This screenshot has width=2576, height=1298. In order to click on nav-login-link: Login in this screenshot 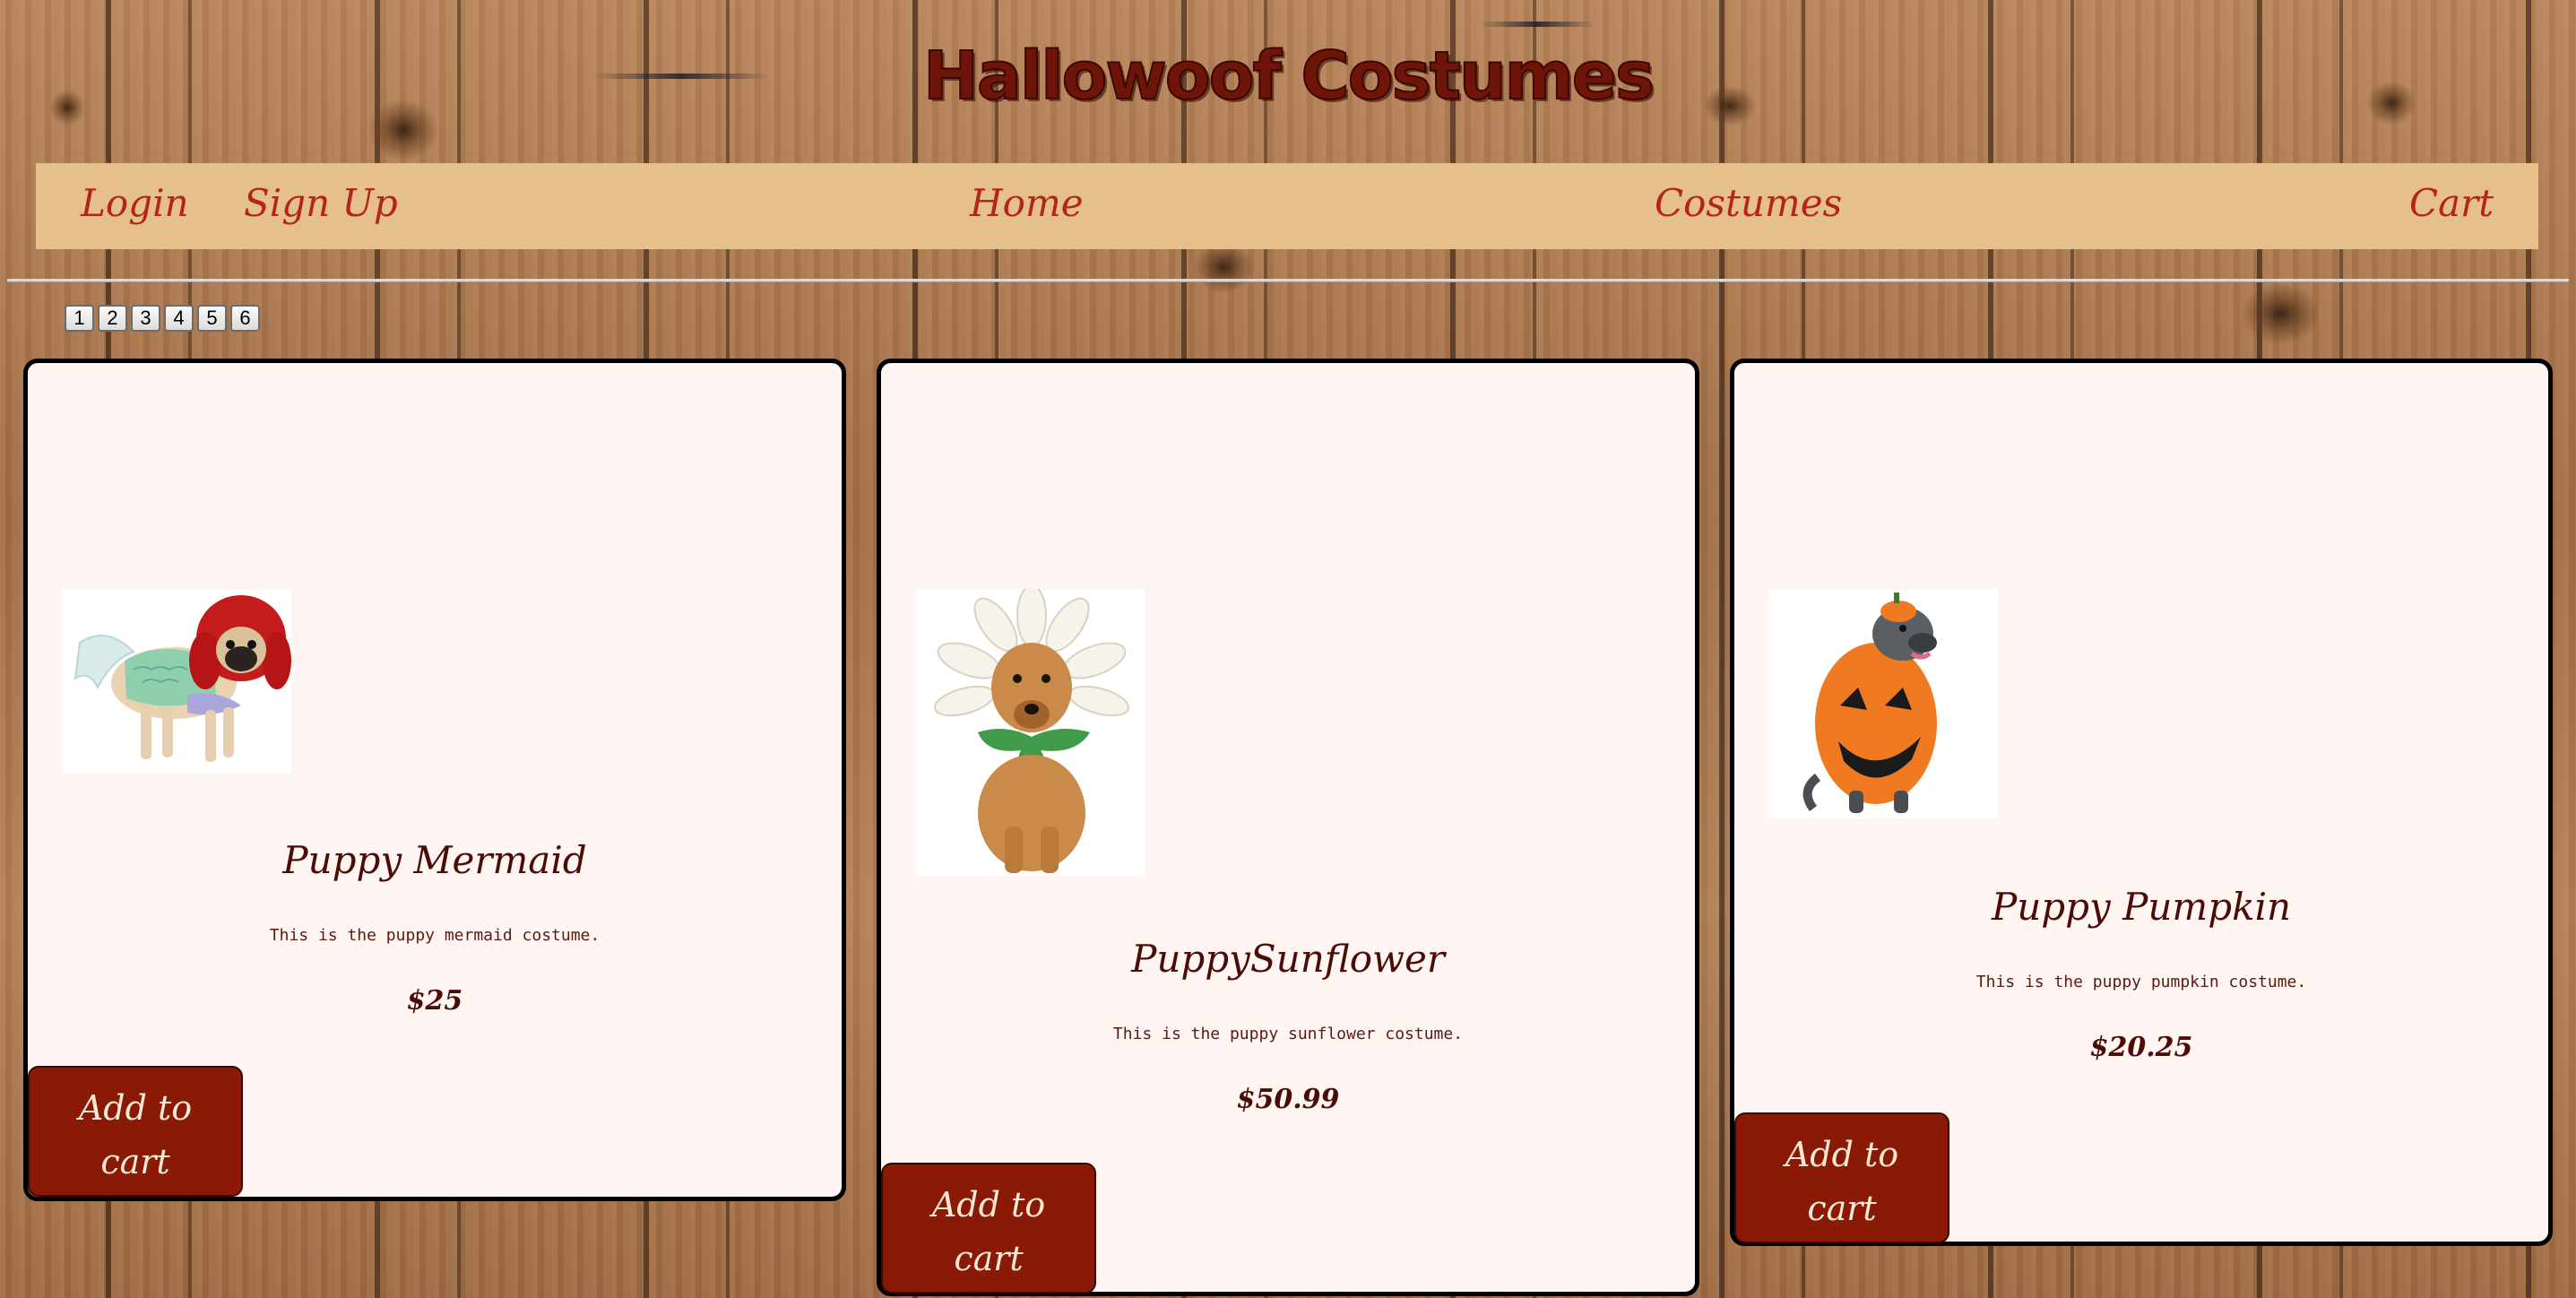, I will do `click(135, 203)`.